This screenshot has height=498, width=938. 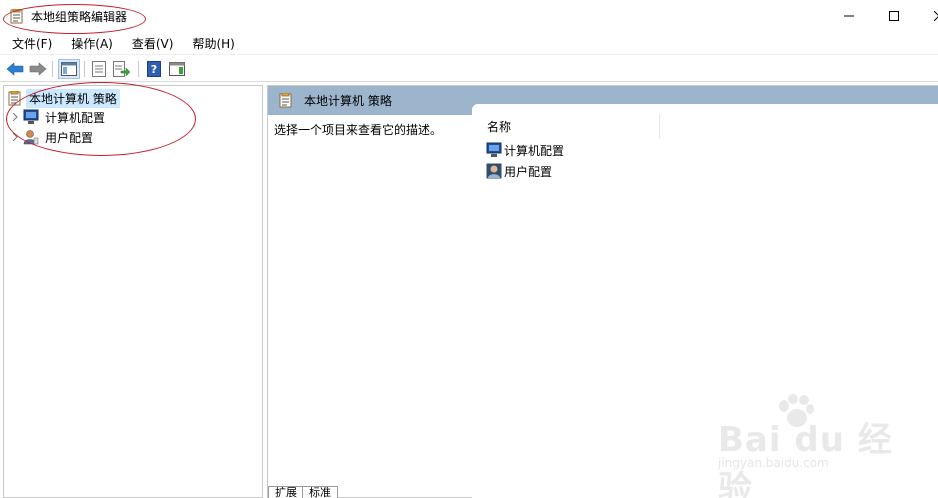 I want to click on menu-action: 操作(A), so click(x=92, y=44).